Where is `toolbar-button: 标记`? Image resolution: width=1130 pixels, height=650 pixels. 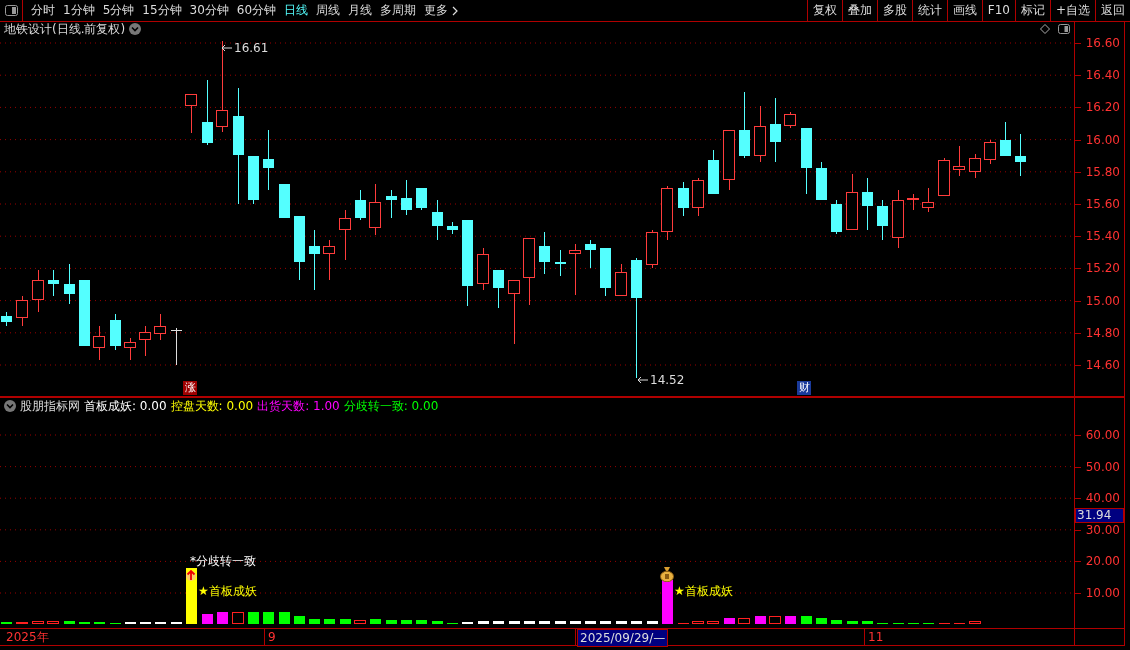
toolbar-button: 标记 is located at coordinates (1032, 10).